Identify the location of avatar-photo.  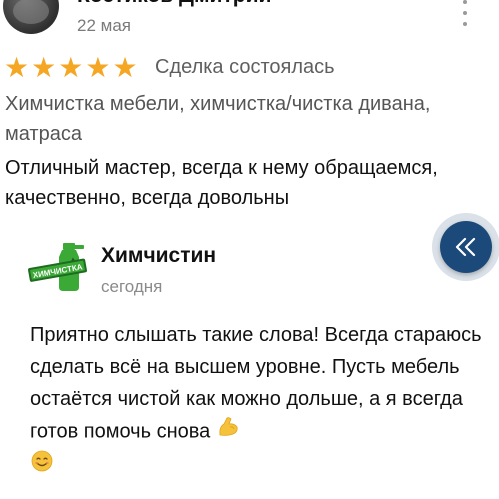
(31, 12).